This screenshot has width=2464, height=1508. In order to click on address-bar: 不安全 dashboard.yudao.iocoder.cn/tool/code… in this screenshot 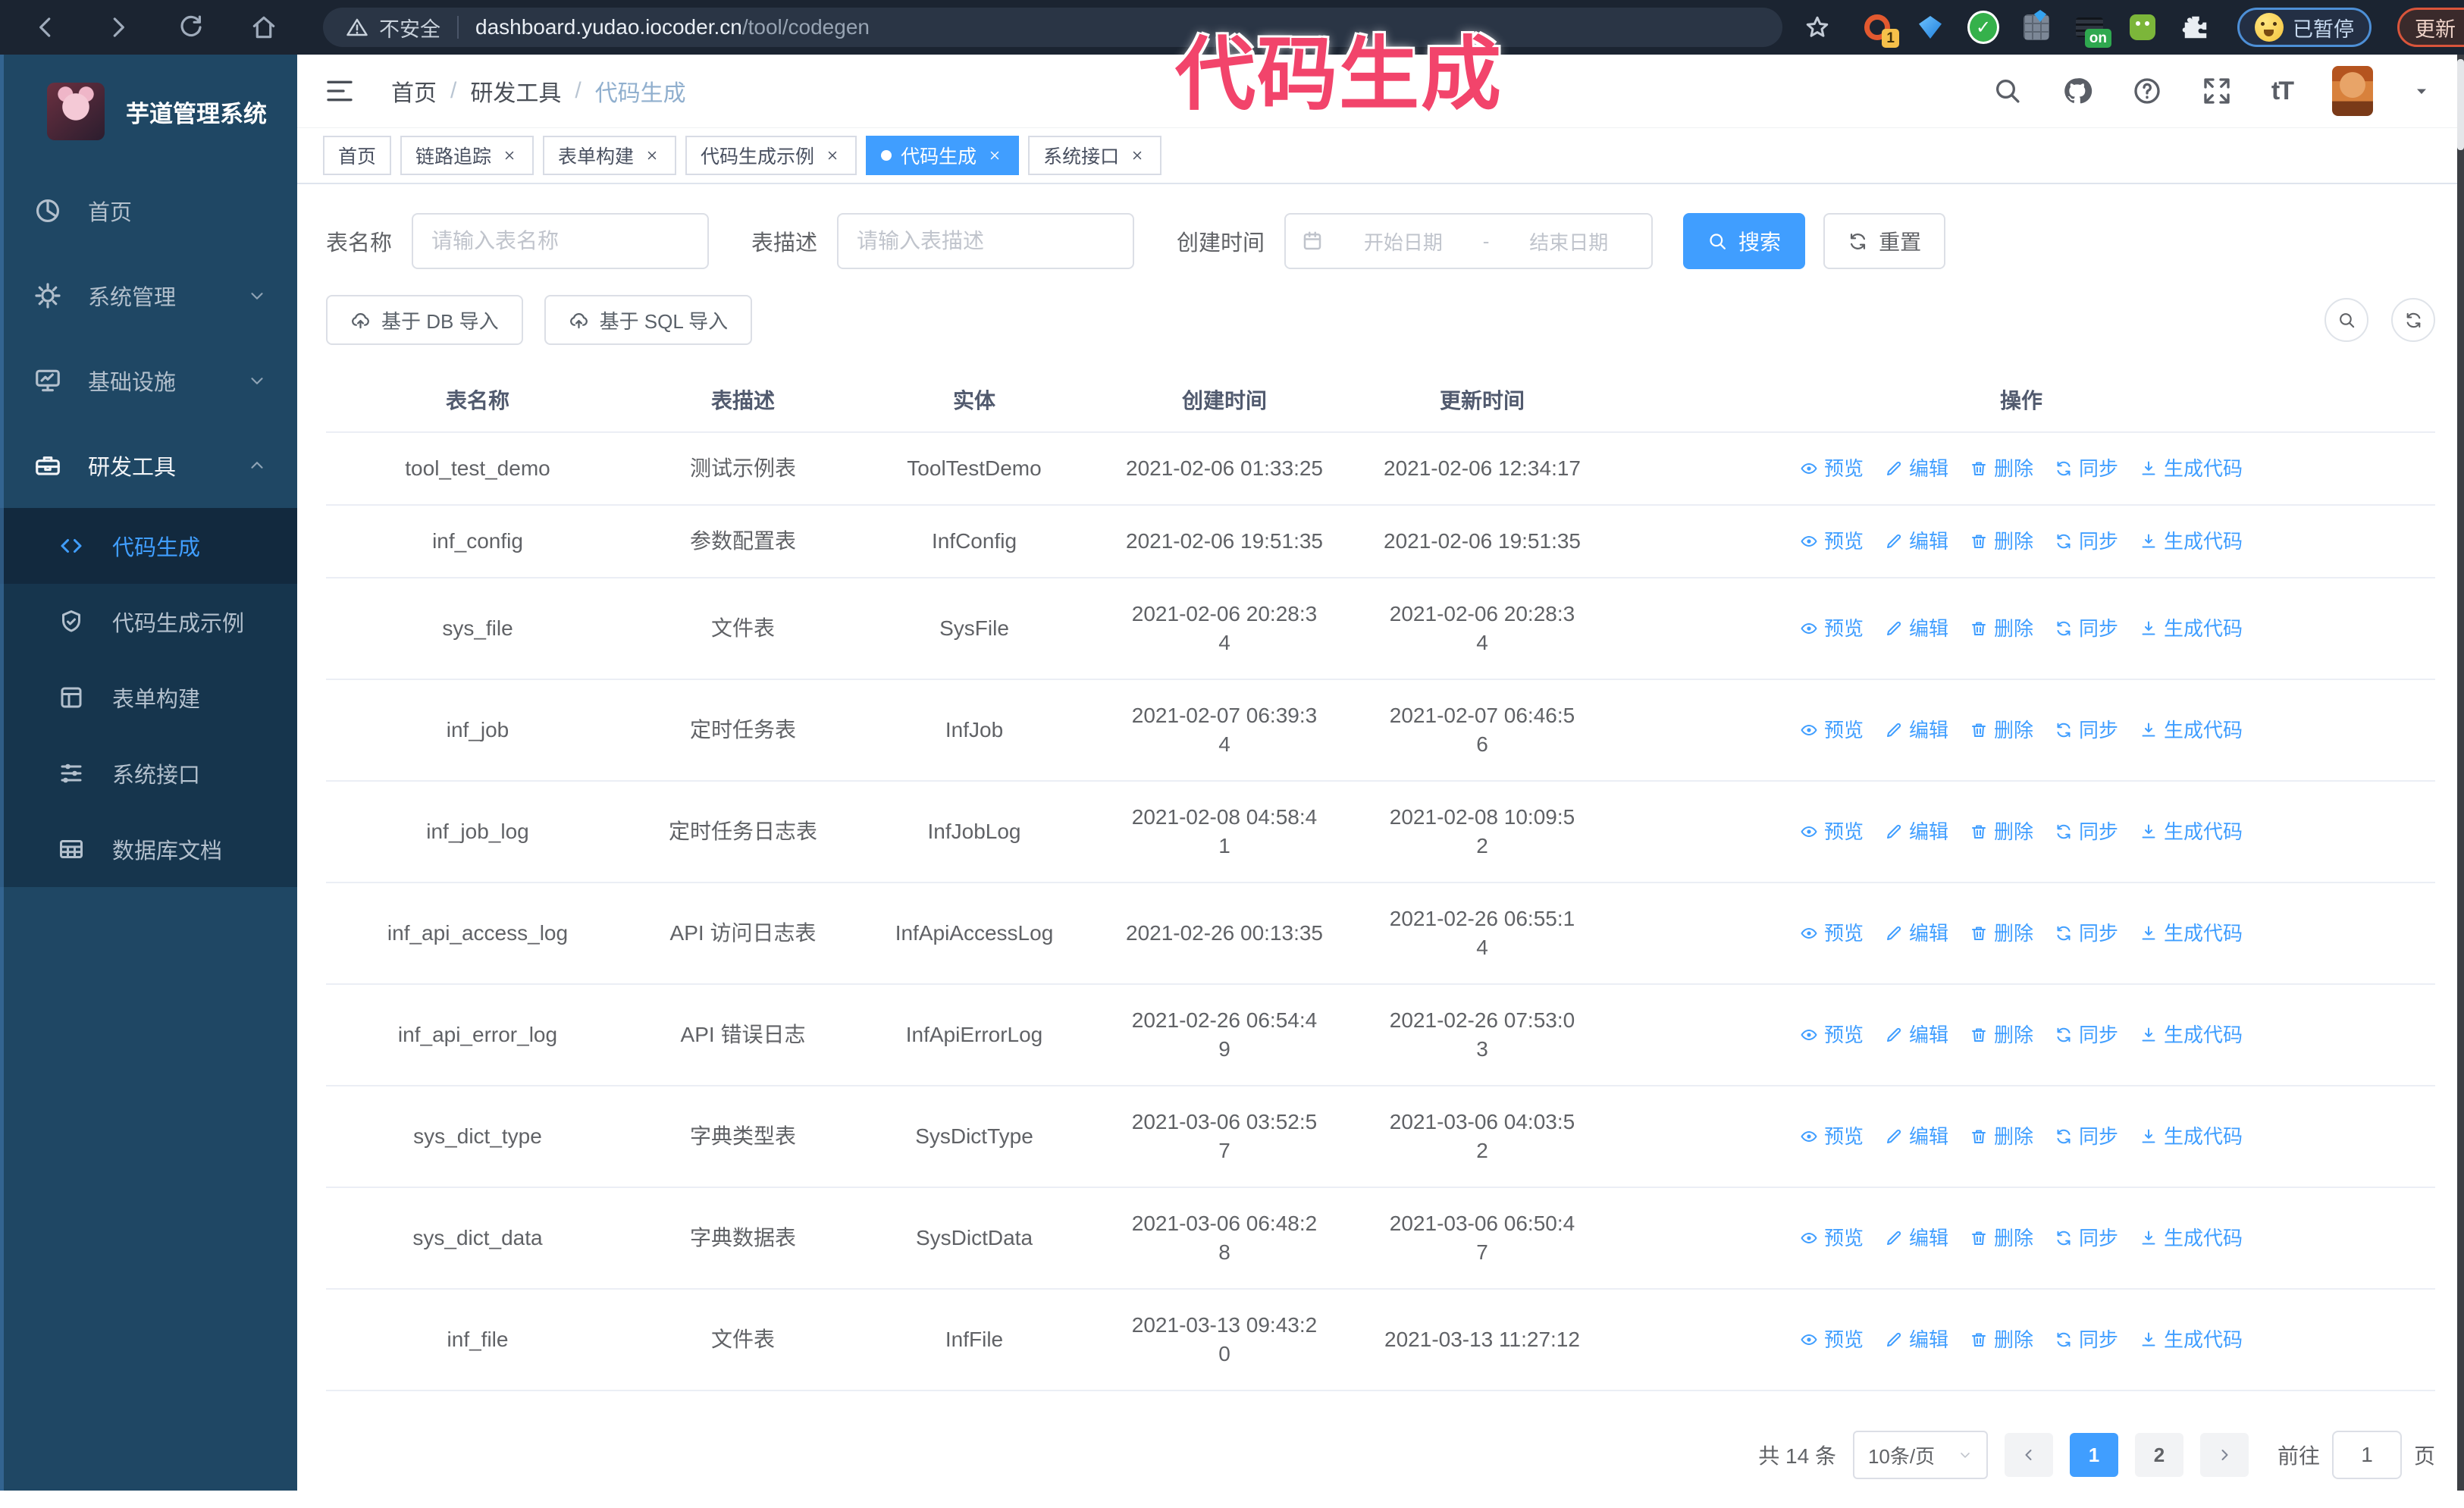, I will do `click(1052, 27)`.